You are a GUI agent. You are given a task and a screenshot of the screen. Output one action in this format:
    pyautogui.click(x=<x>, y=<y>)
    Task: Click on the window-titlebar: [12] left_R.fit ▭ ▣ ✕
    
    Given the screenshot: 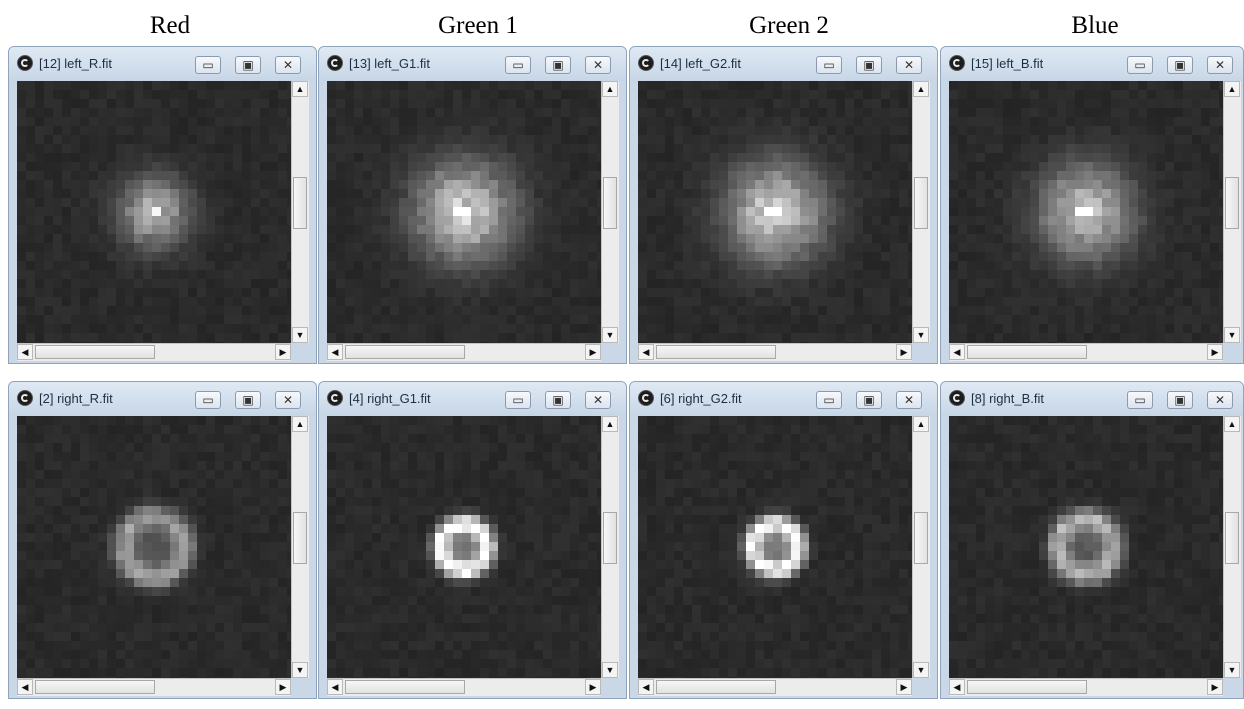 What is the action you would take?
    pyautogui.click(x=162, y=64)
    